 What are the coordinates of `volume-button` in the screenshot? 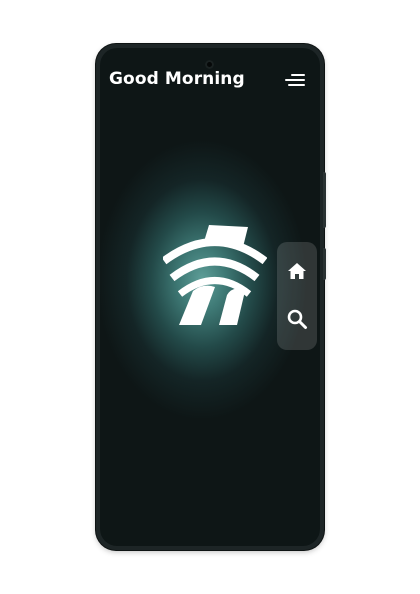 It's located at (324, 200).